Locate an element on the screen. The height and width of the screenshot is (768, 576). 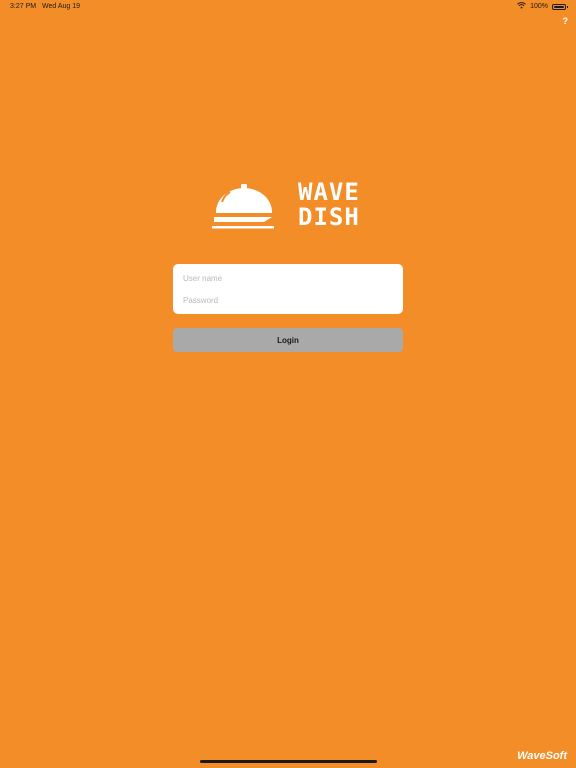
app-logo: WAVE DISH is located at coordinates (297, 205).